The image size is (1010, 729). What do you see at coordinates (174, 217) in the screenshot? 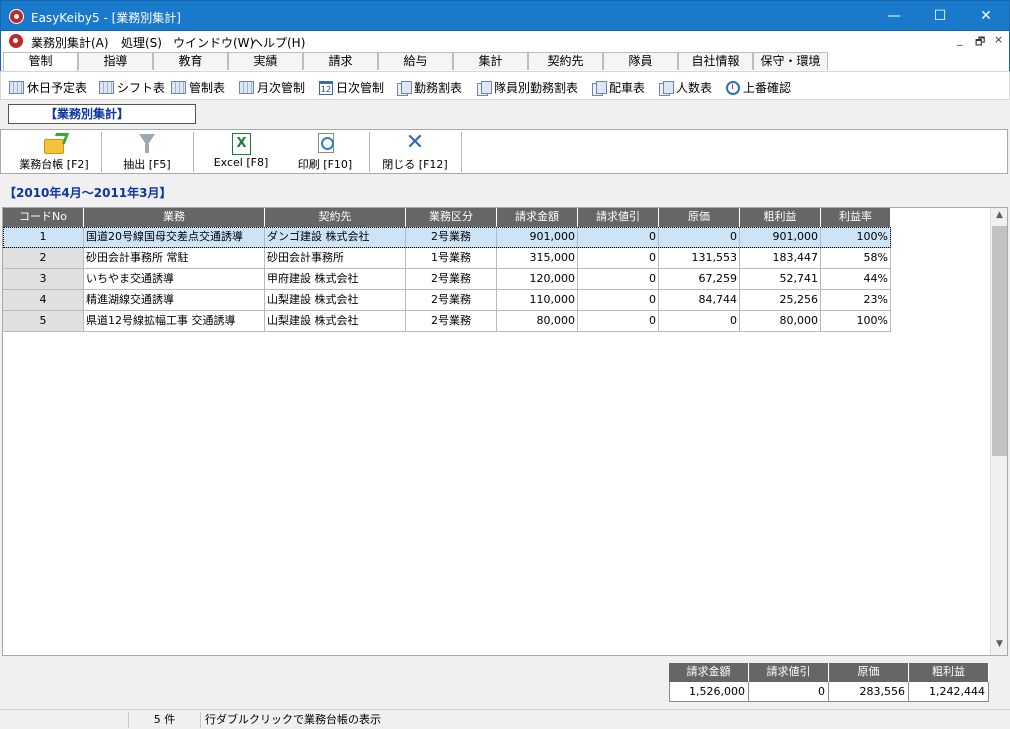
I see `header-job: 業務` at bounding box center [174, 217].